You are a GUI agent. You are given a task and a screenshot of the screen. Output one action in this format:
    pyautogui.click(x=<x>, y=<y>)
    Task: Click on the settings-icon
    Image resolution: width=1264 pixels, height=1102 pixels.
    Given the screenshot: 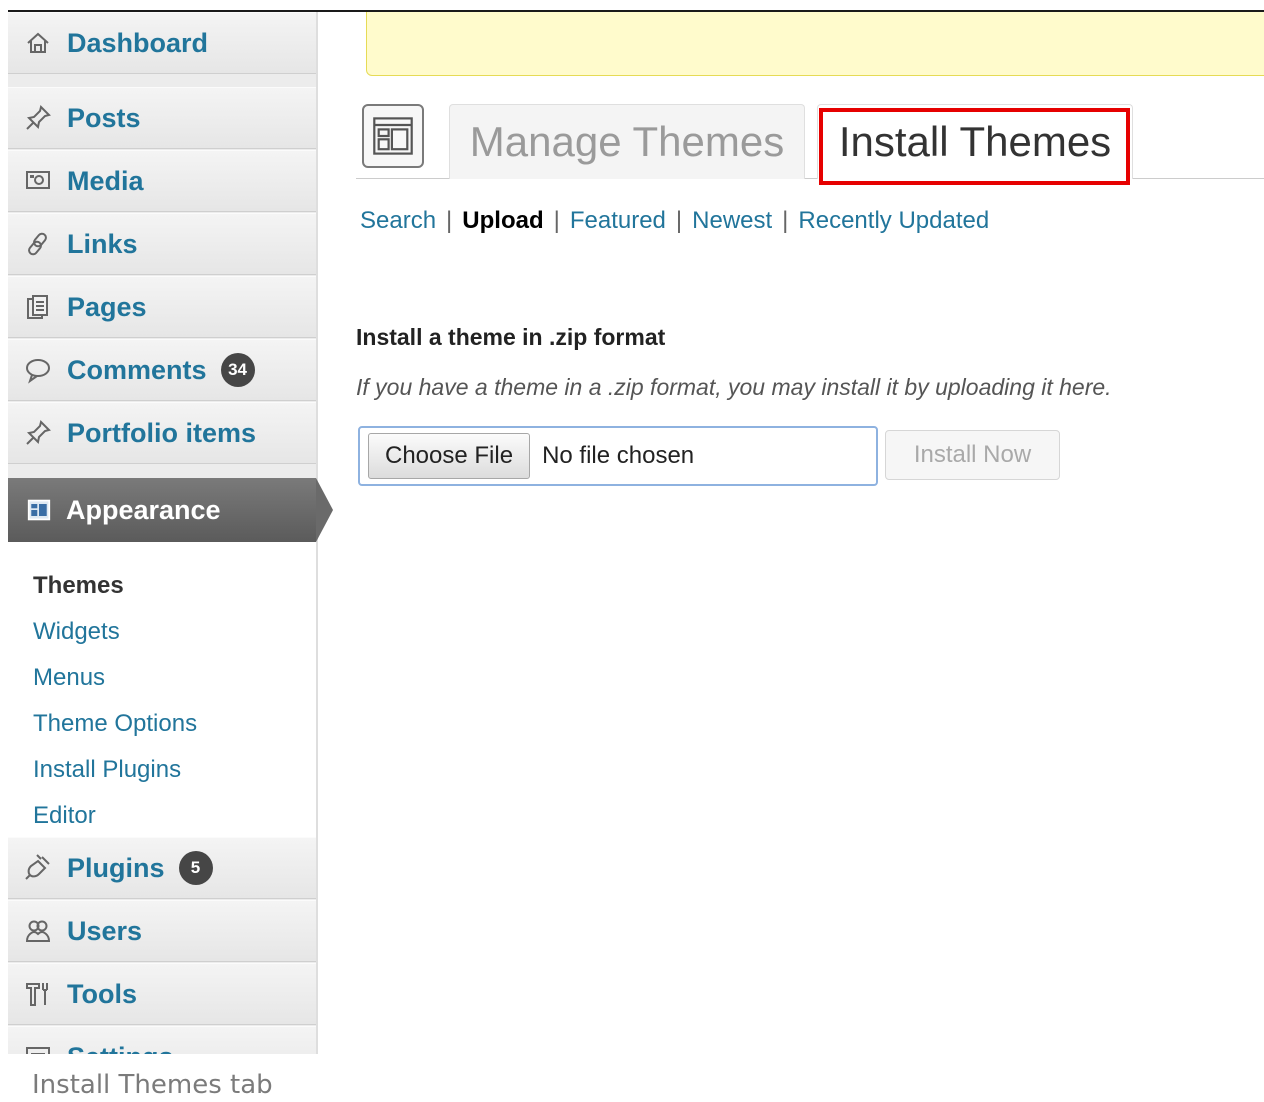 What is the action you would take?
    pyautogui.click(x=38, y=1047)
    